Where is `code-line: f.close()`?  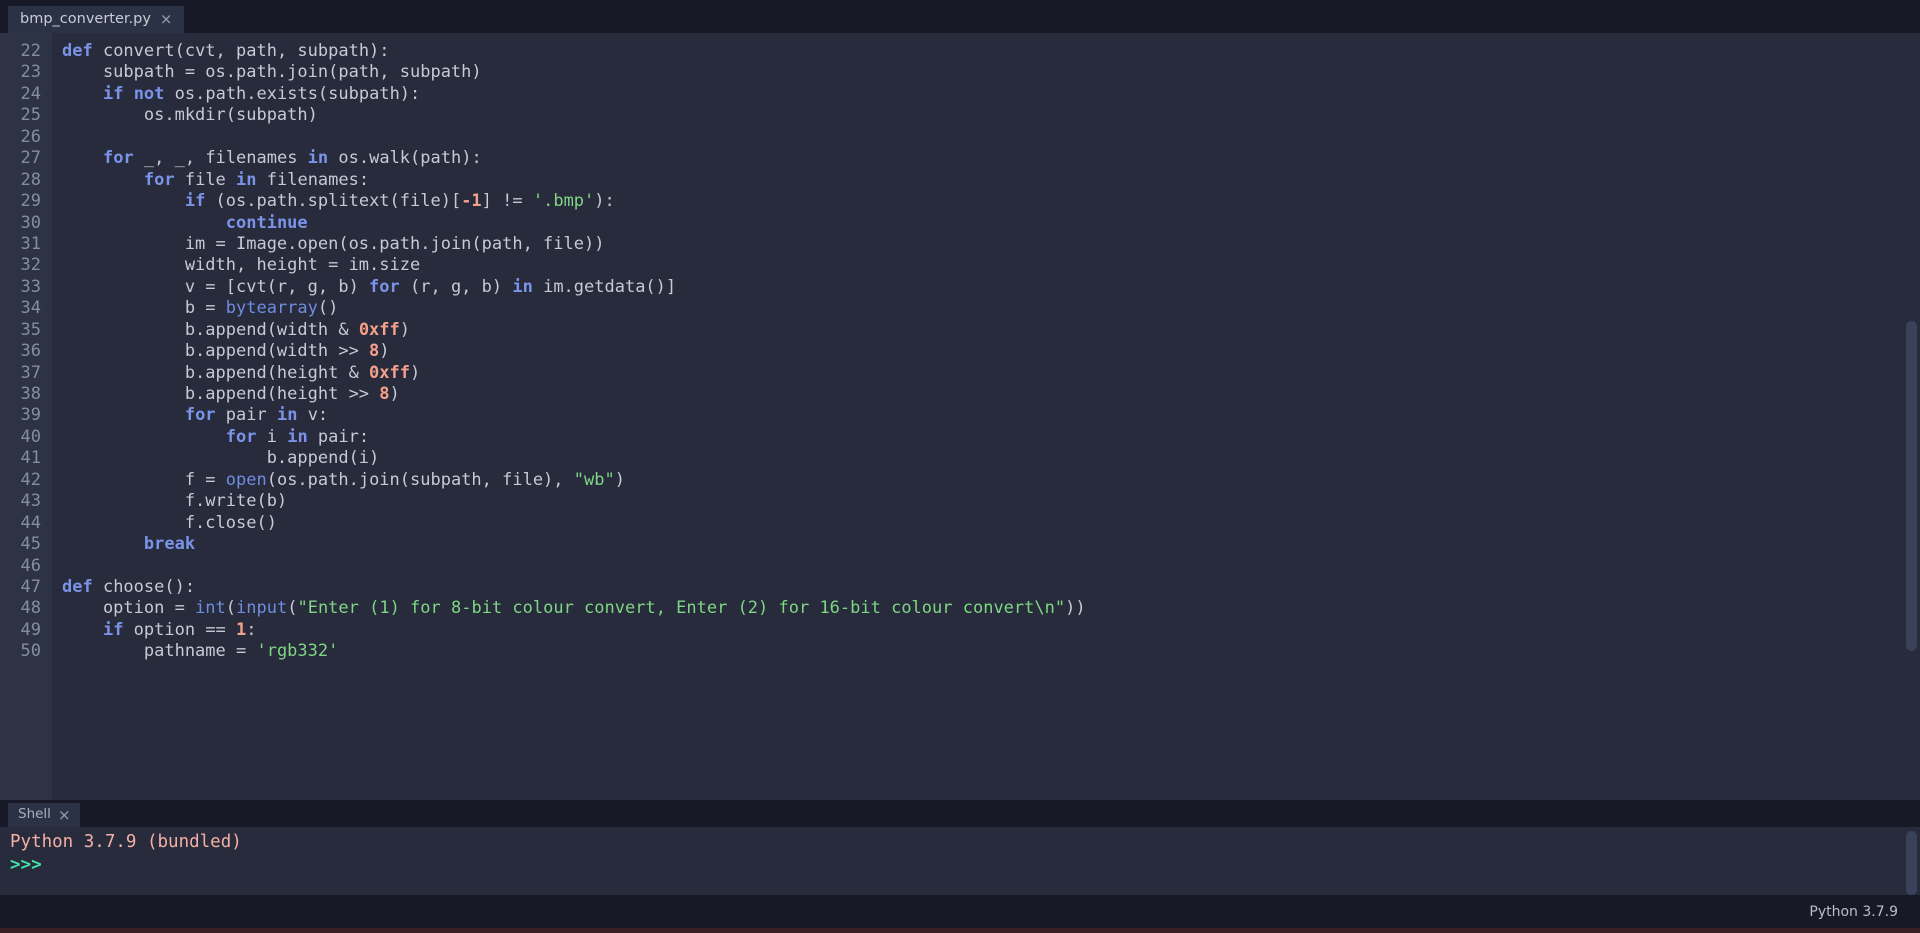
code-line: f.close() is located at coordinates (991, 523).